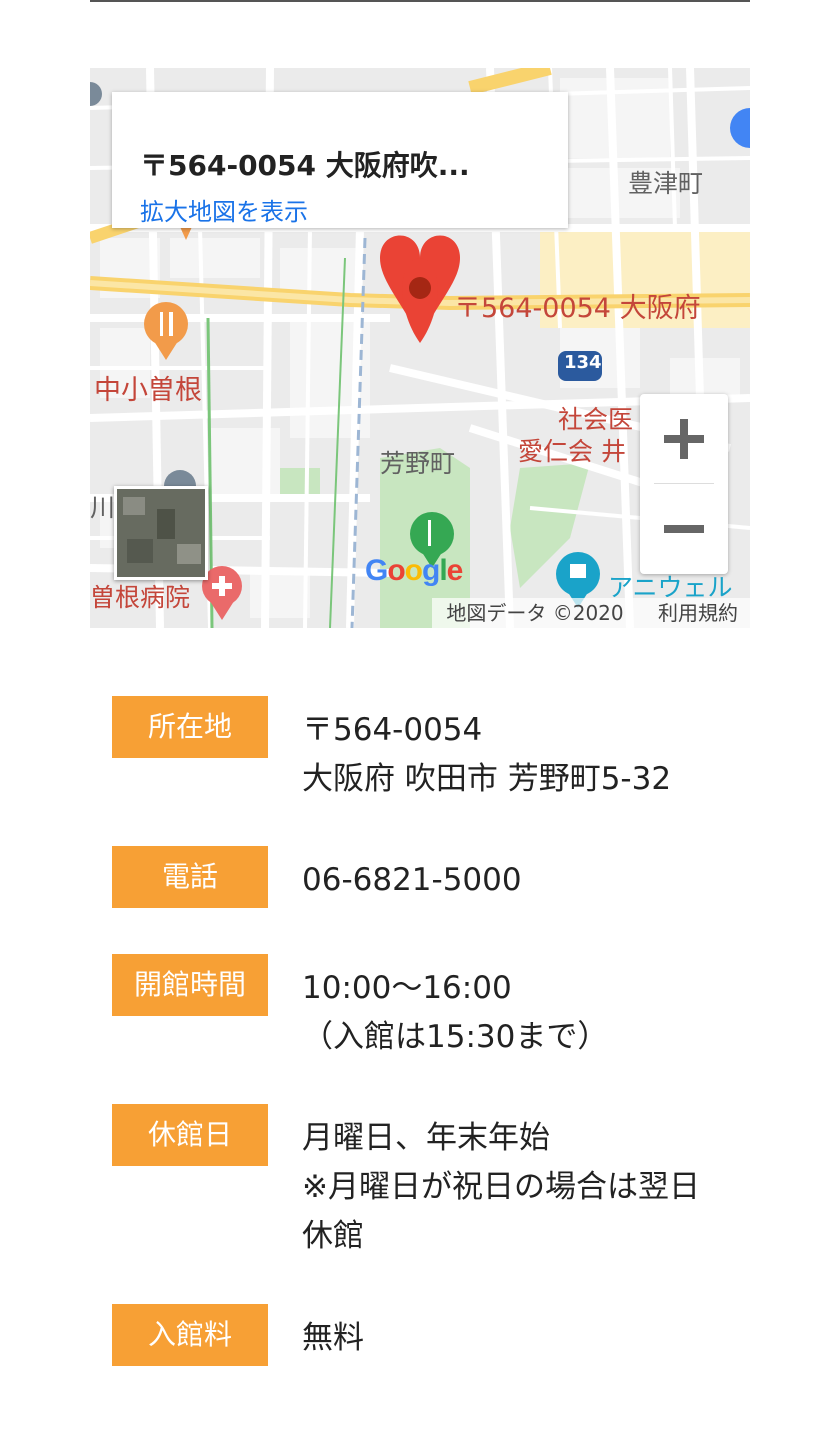 This screenshot has height=1440, width=840. Describe the element at coordinates (190, 877) in the screenshot. I see `info-label: 電話` at that location.